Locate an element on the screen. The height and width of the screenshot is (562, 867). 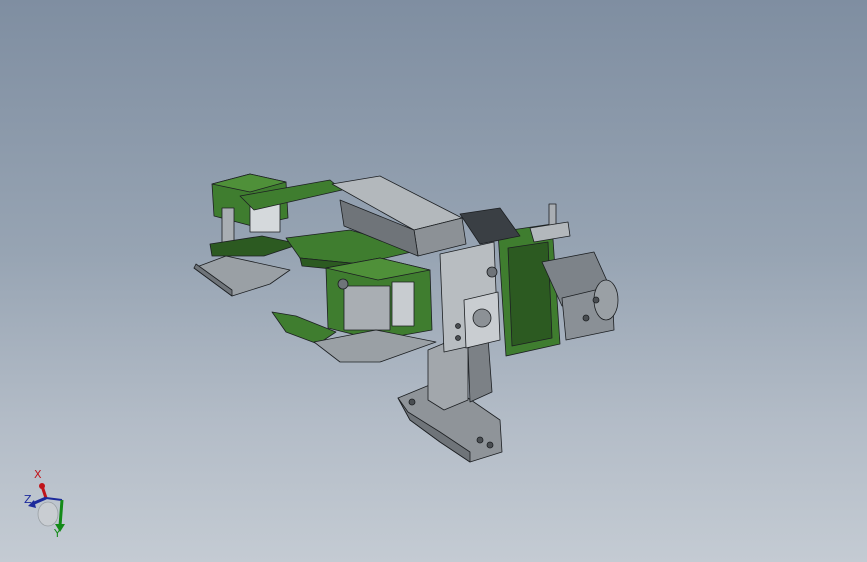
x-axis-label: X is located at coordinates (38, 474).